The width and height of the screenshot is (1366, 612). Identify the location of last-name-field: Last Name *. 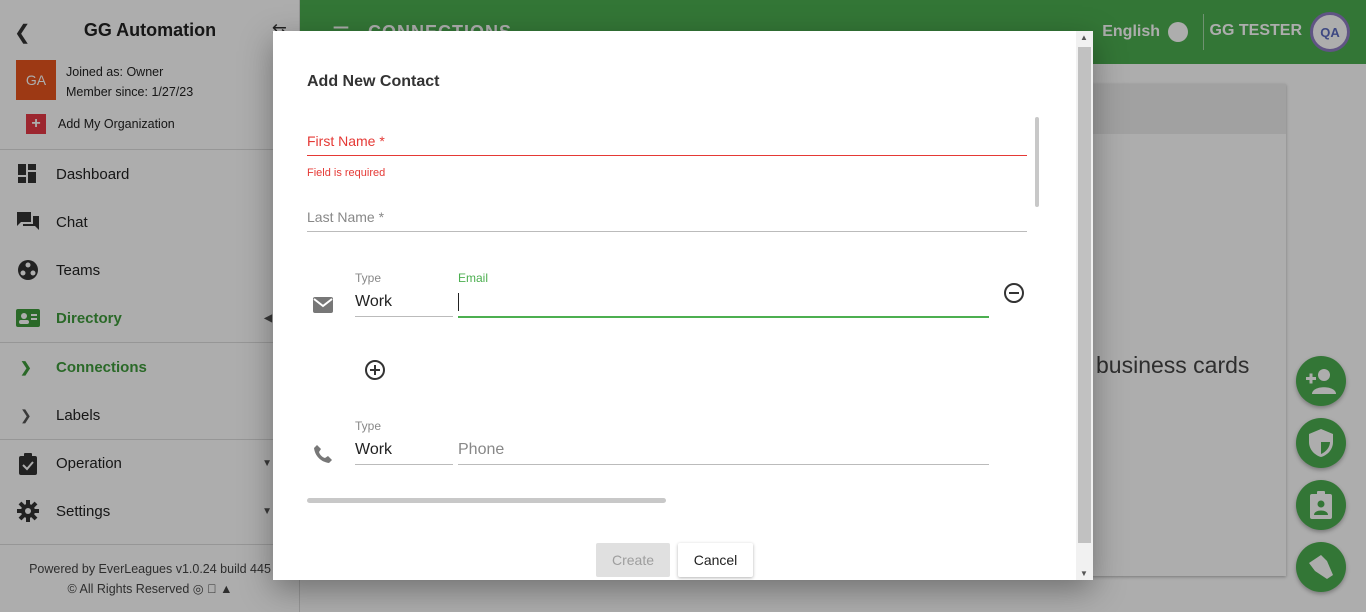
(667, 221).